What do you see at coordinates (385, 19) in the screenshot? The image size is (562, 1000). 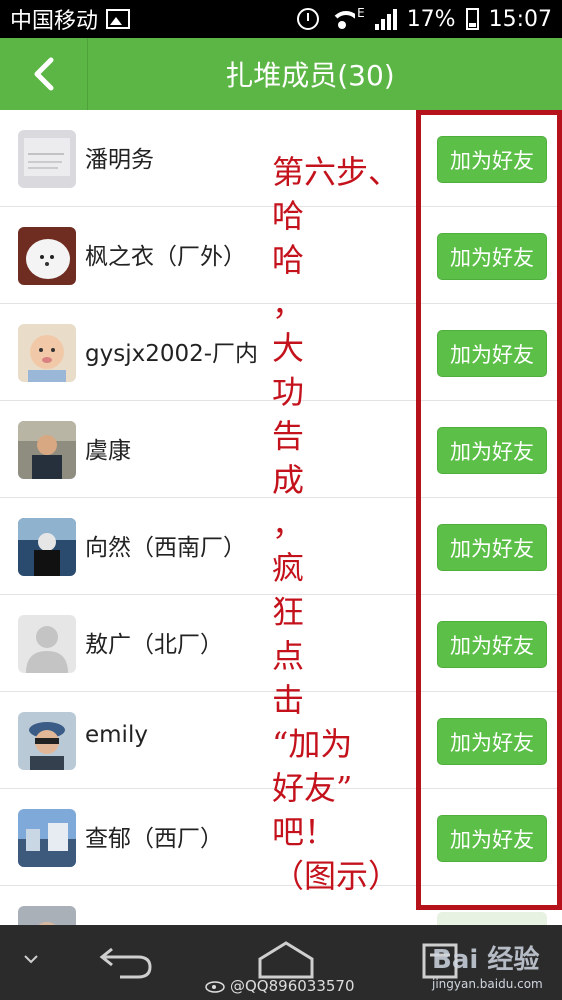 I see `signal-icon` at bounding box center [385, 19].